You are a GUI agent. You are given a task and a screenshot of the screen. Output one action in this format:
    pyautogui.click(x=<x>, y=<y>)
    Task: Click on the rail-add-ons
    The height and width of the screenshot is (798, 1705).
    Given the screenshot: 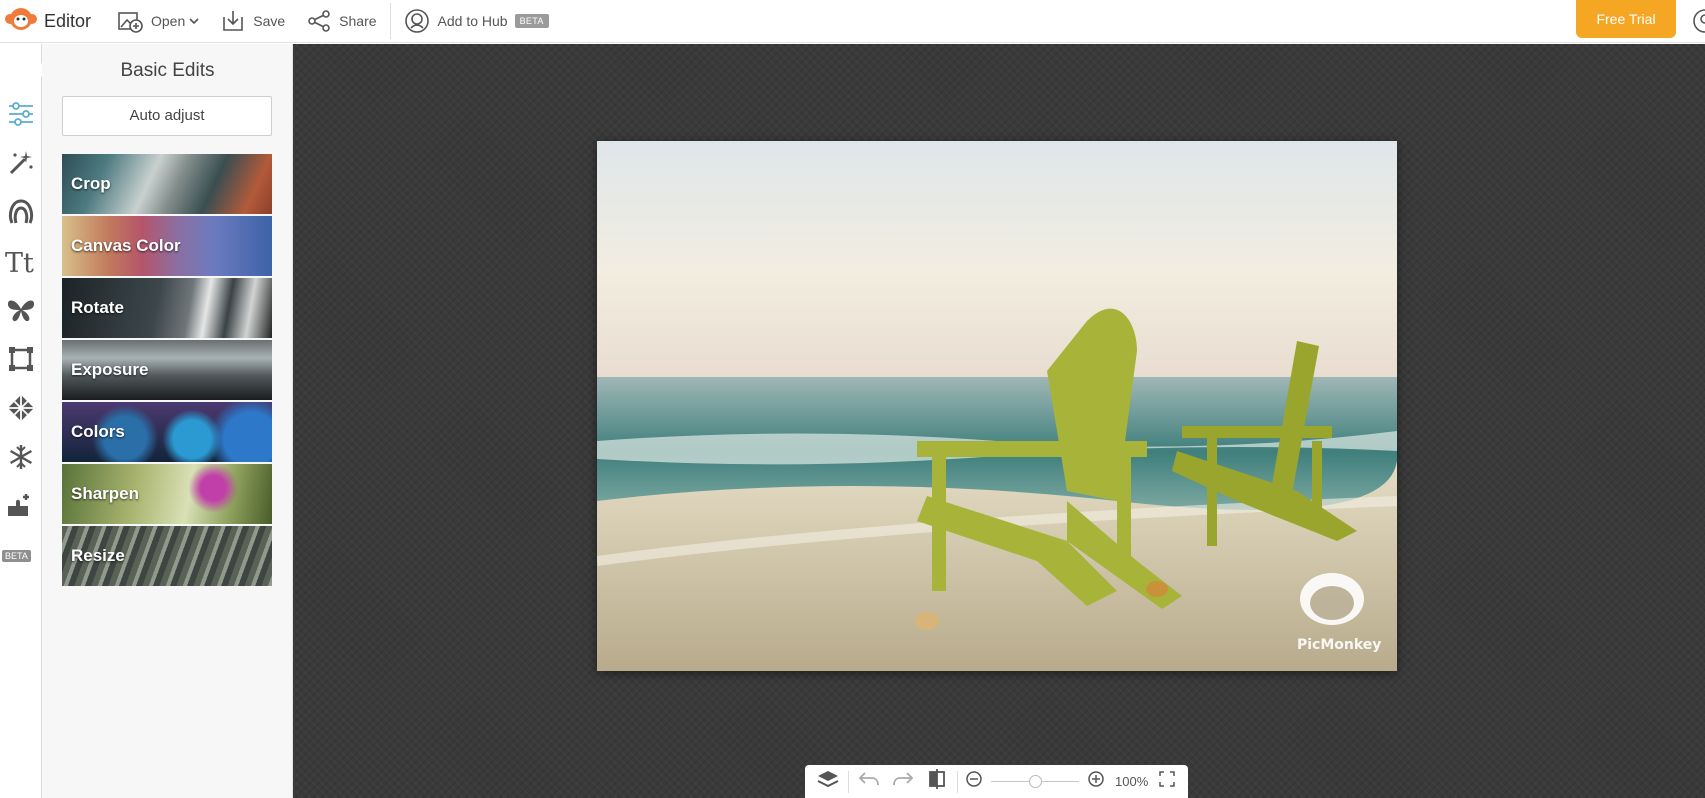 What is the action you would take?
    pyautogui.click(x=21, y=508)
    